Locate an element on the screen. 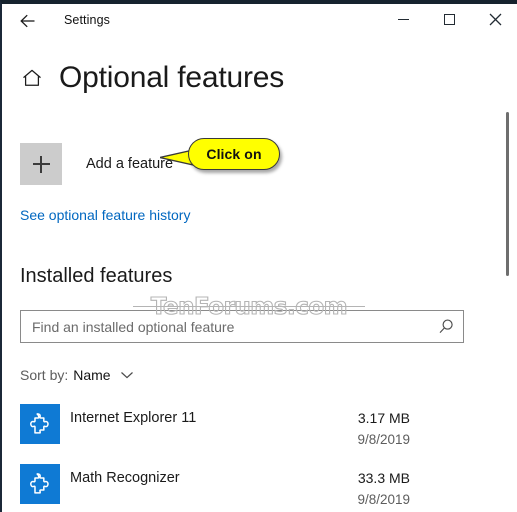 The width and height of the screenshot is (517, 512). search-icon is located at coordinates (446, 327).